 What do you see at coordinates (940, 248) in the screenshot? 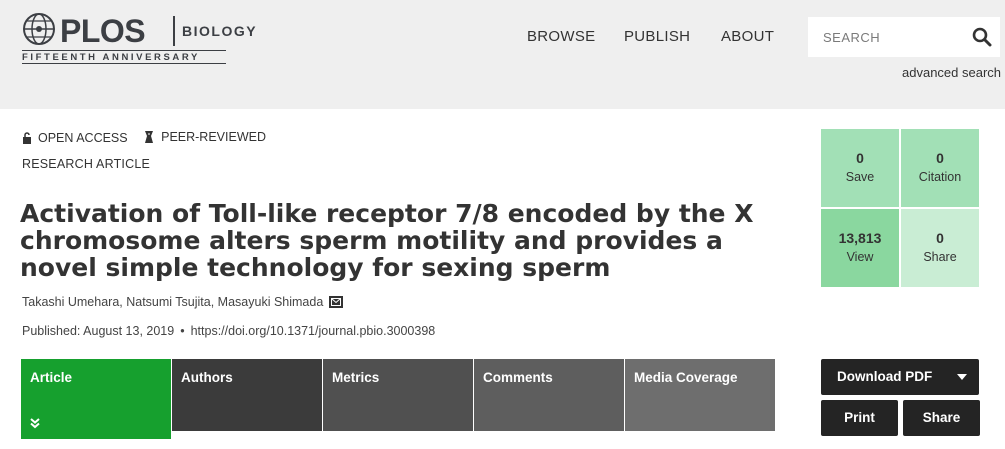
I see `metric-share: 0 Share` at bounding box center [940, 248].